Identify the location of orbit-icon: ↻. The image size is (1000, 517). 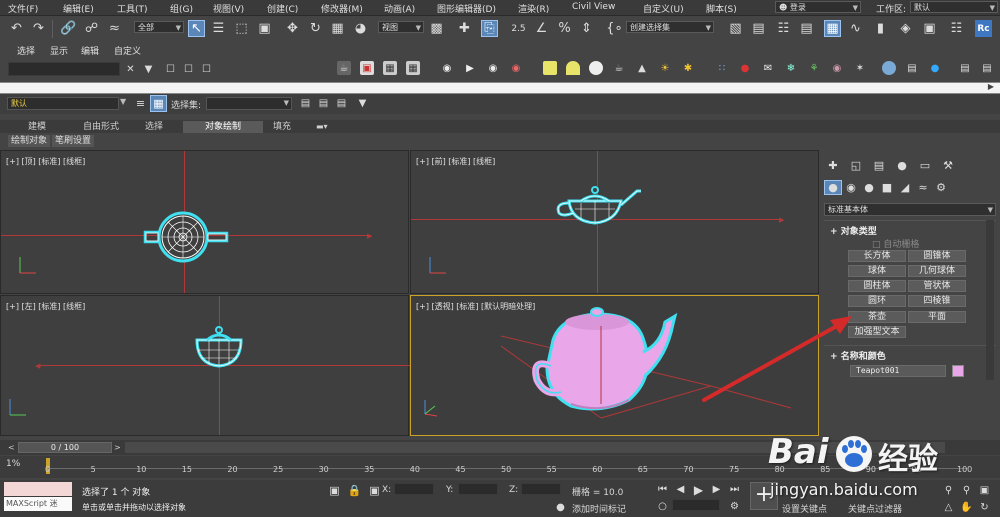
(984, 507).